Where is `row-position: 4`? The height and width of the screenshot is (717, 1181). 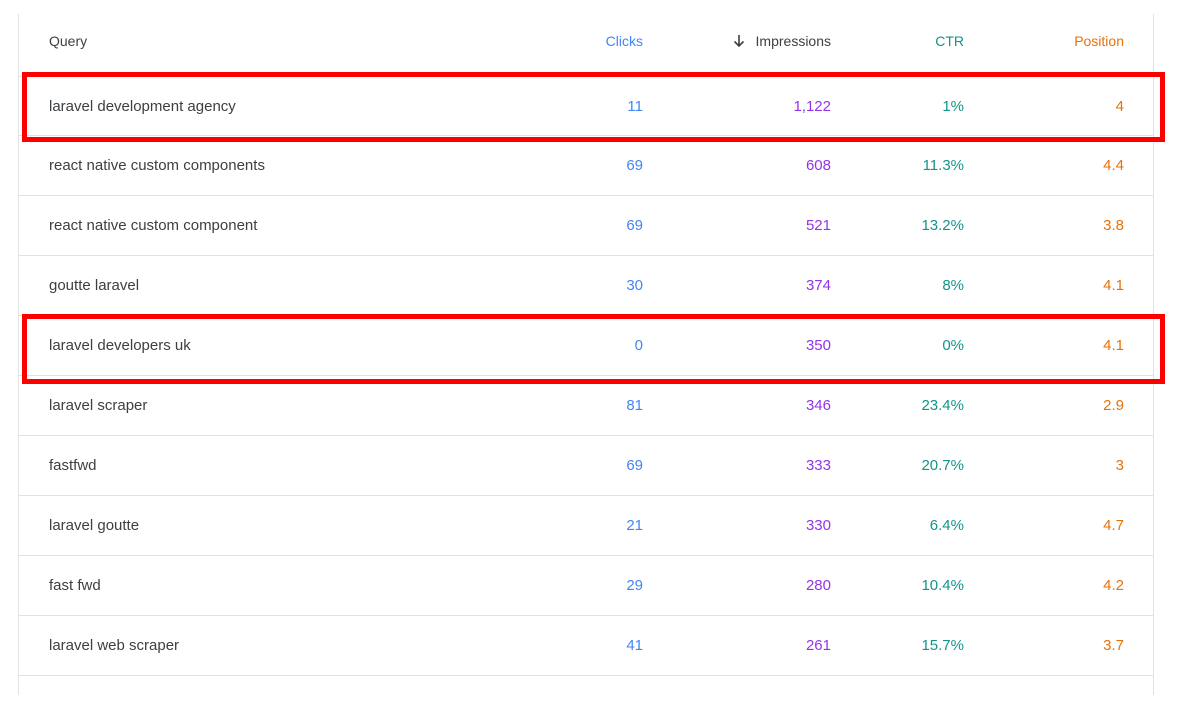
row-position: 4 is located at coordinates (1119, 106).